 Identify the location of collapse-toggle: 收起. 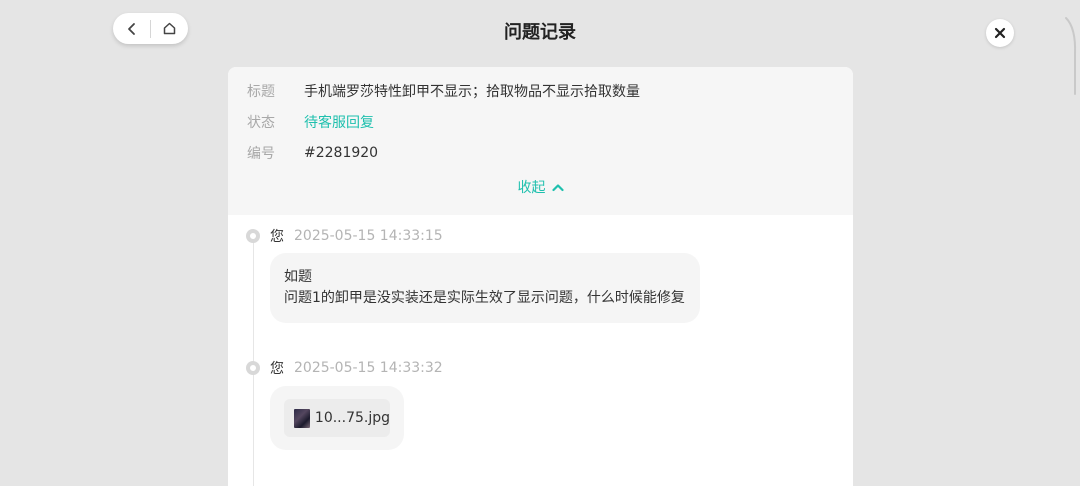
(540, 187).